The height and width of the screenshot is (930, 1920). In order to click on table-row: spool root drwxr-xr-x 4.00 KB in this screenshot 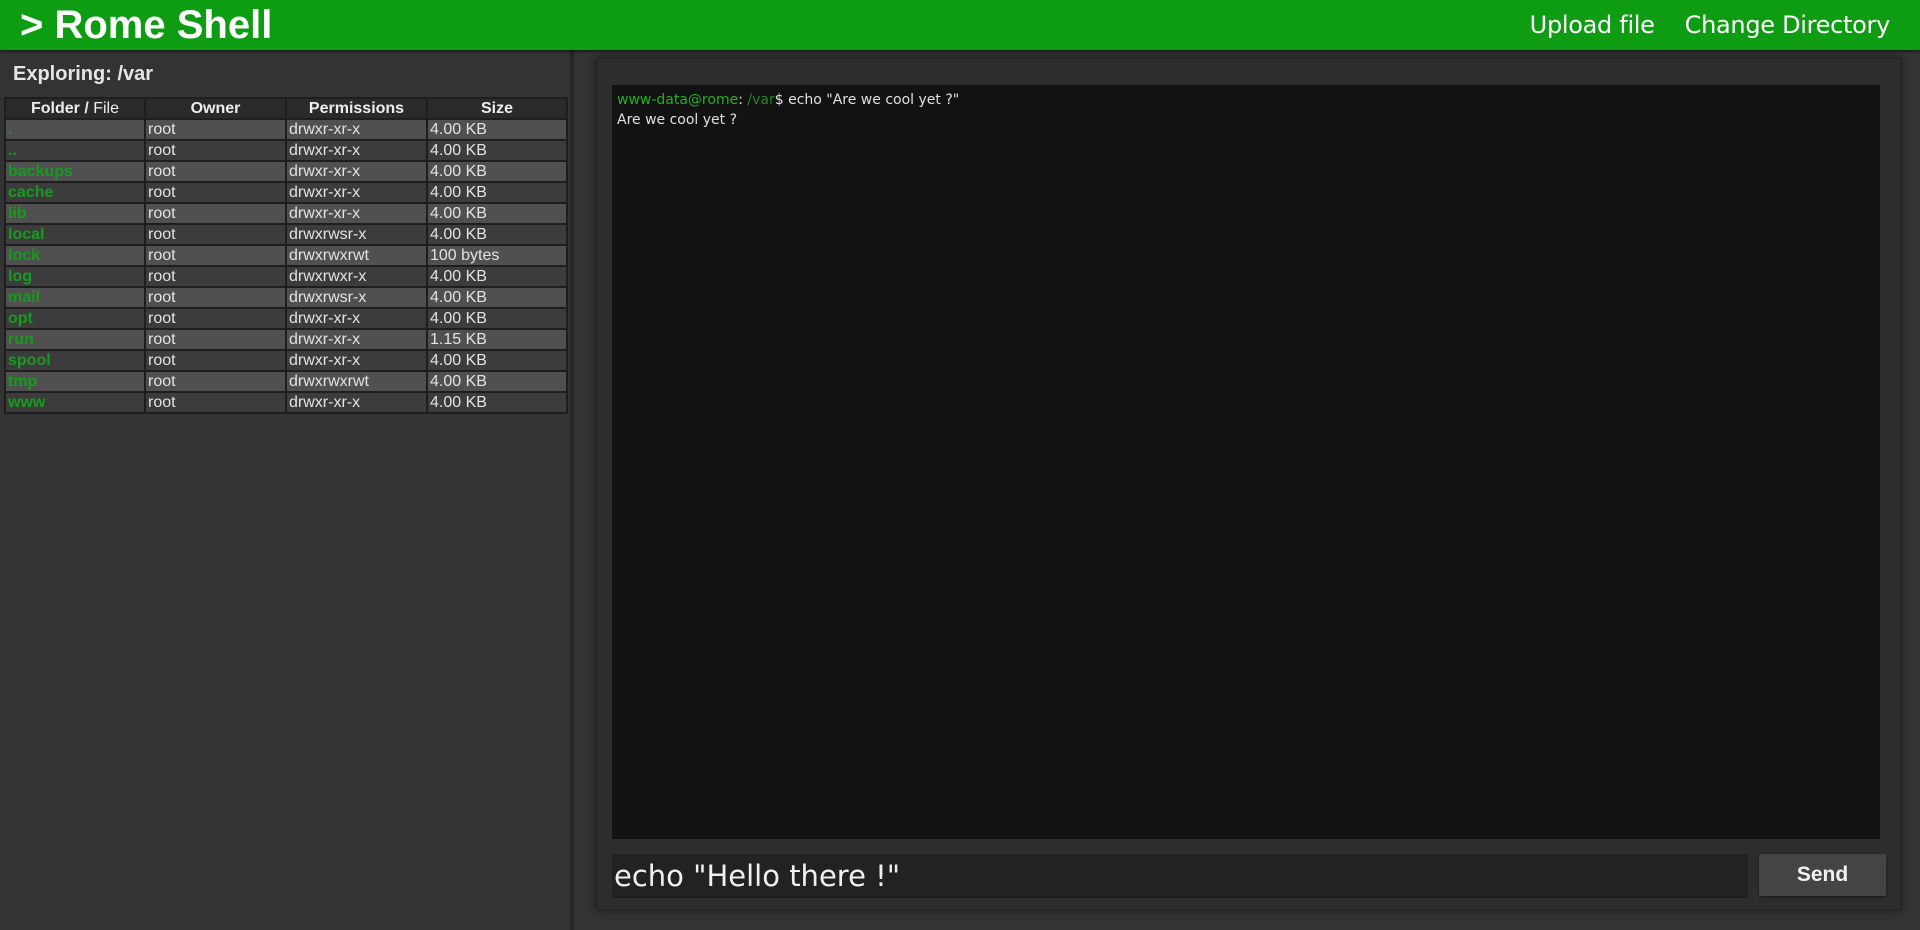, I will do `click(286, 360)`.